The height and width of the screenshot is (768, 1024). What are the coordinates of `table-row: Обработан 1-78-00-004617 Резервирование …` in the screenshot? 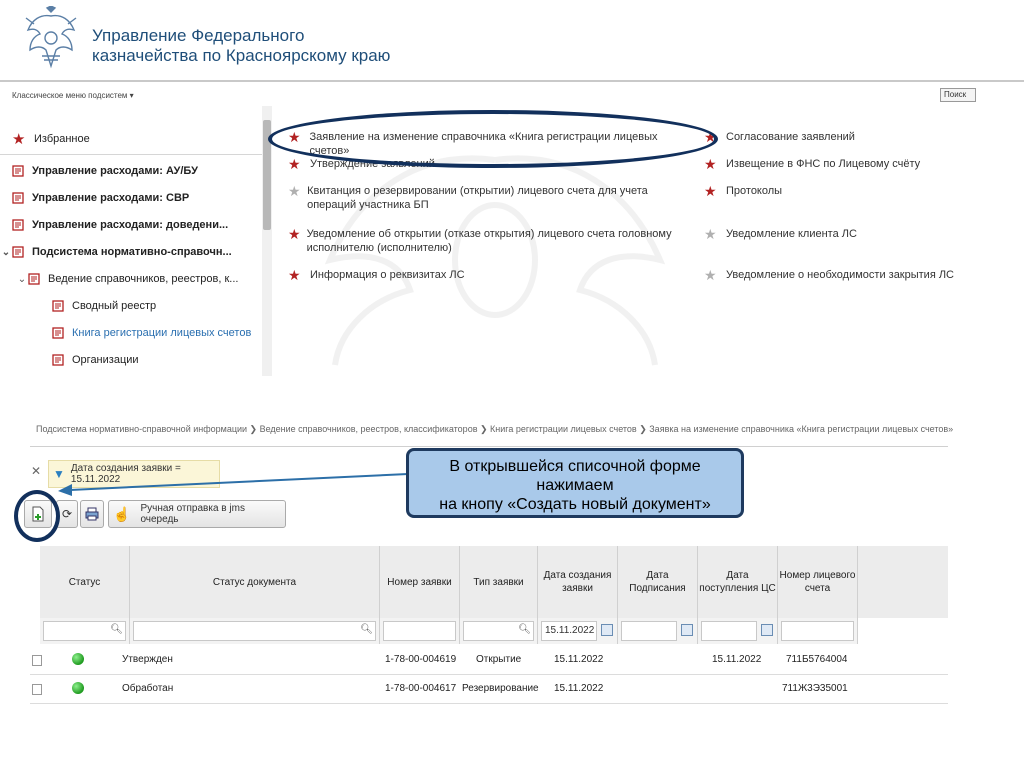 It's located at (489, 689).